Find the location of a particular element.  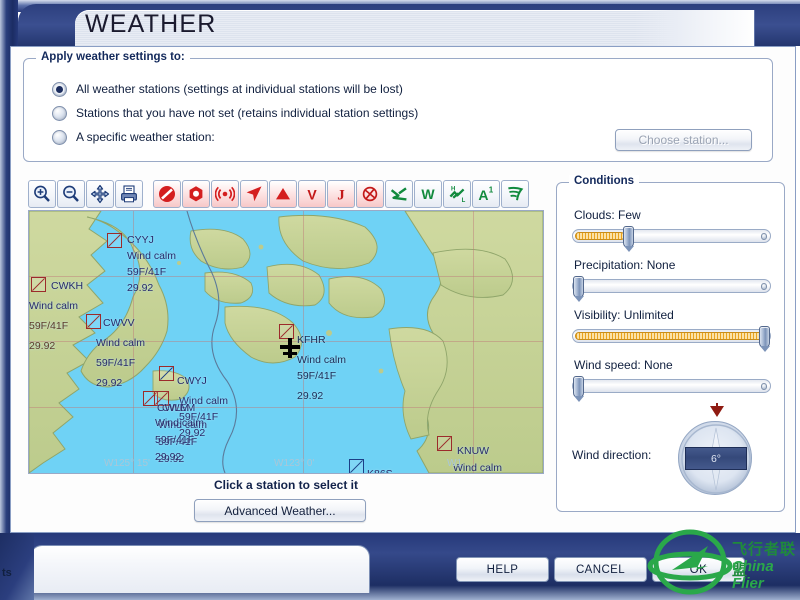

surface-icon is located at coordinates (515, 194).